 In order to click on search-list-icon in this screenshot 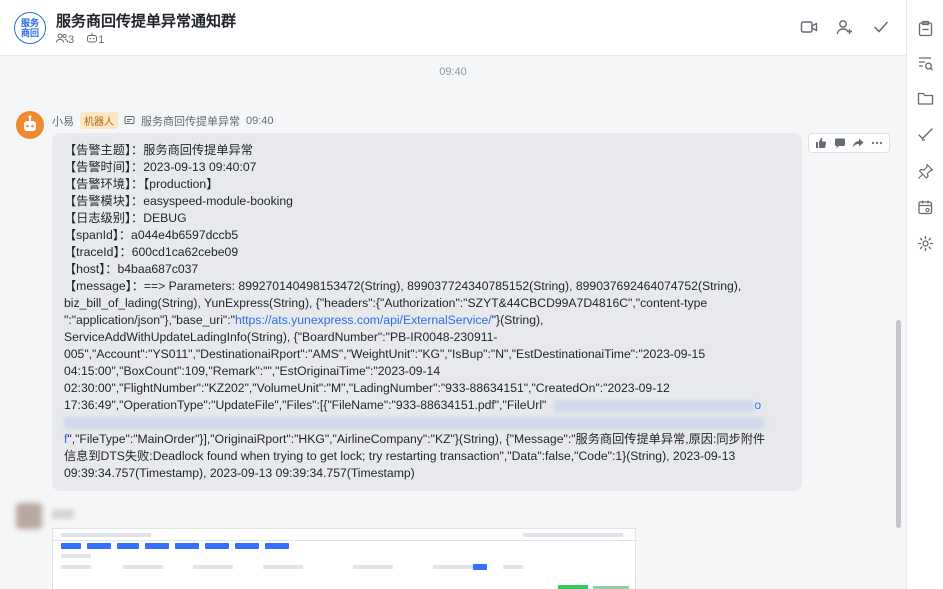, I will do `click(925, 63)`.